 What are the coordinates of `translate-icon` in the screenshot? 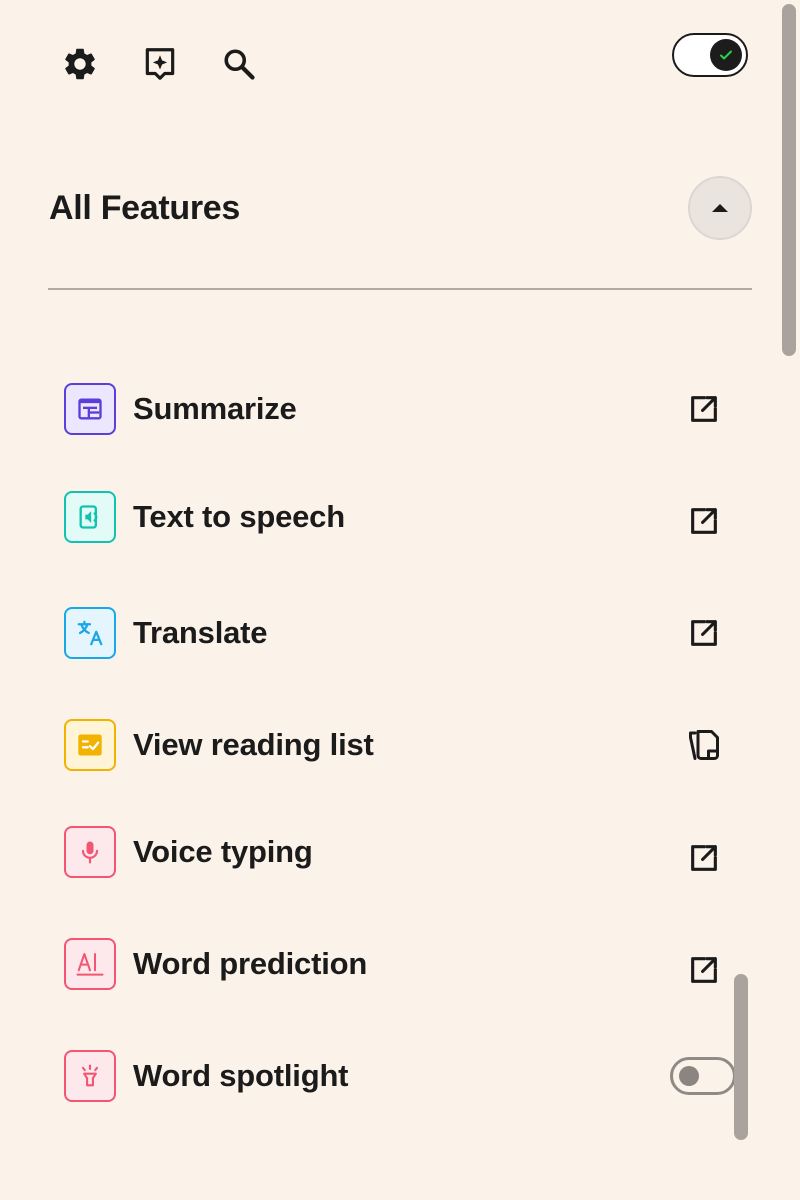 It's located at (90, 633).